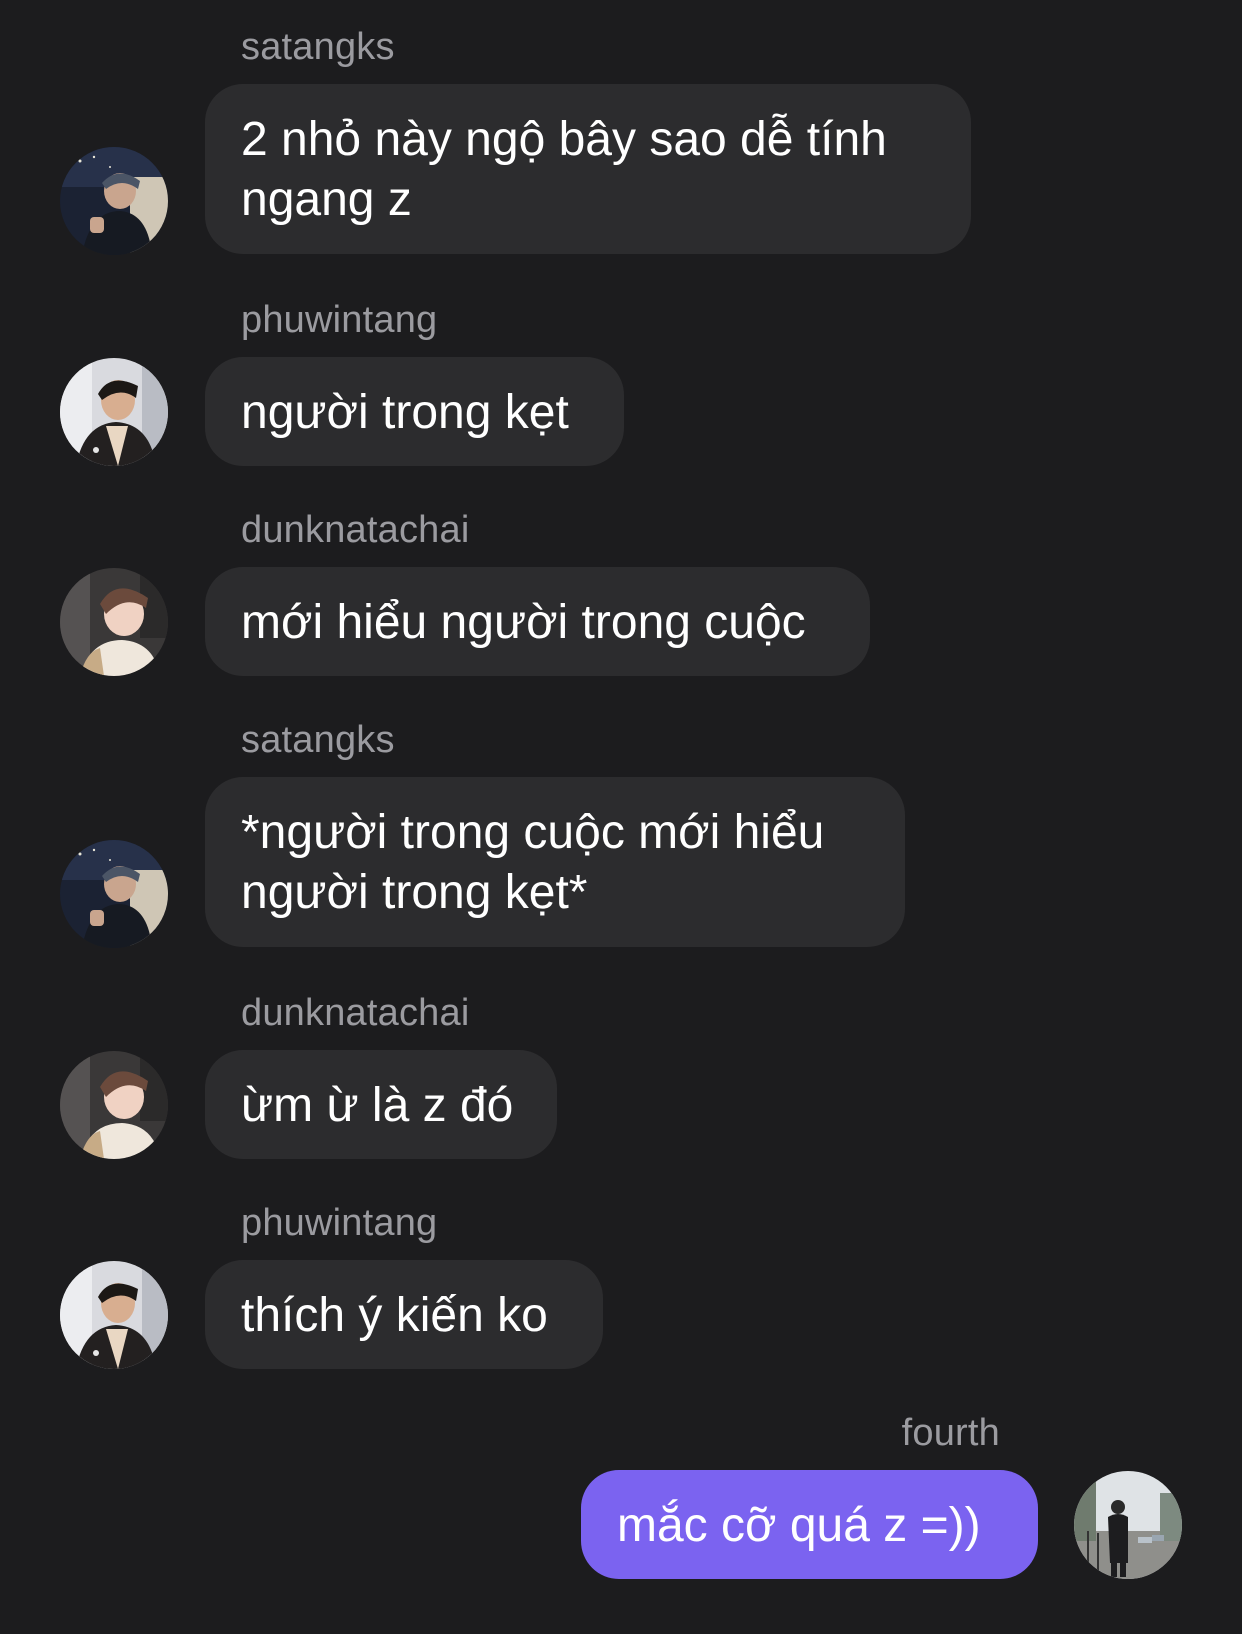  What do you see at coordinates (809, 1524) in the screenshot?
I see `message-bubble: mắc cỡ quá z =))` at bounding box center [809, 1524].